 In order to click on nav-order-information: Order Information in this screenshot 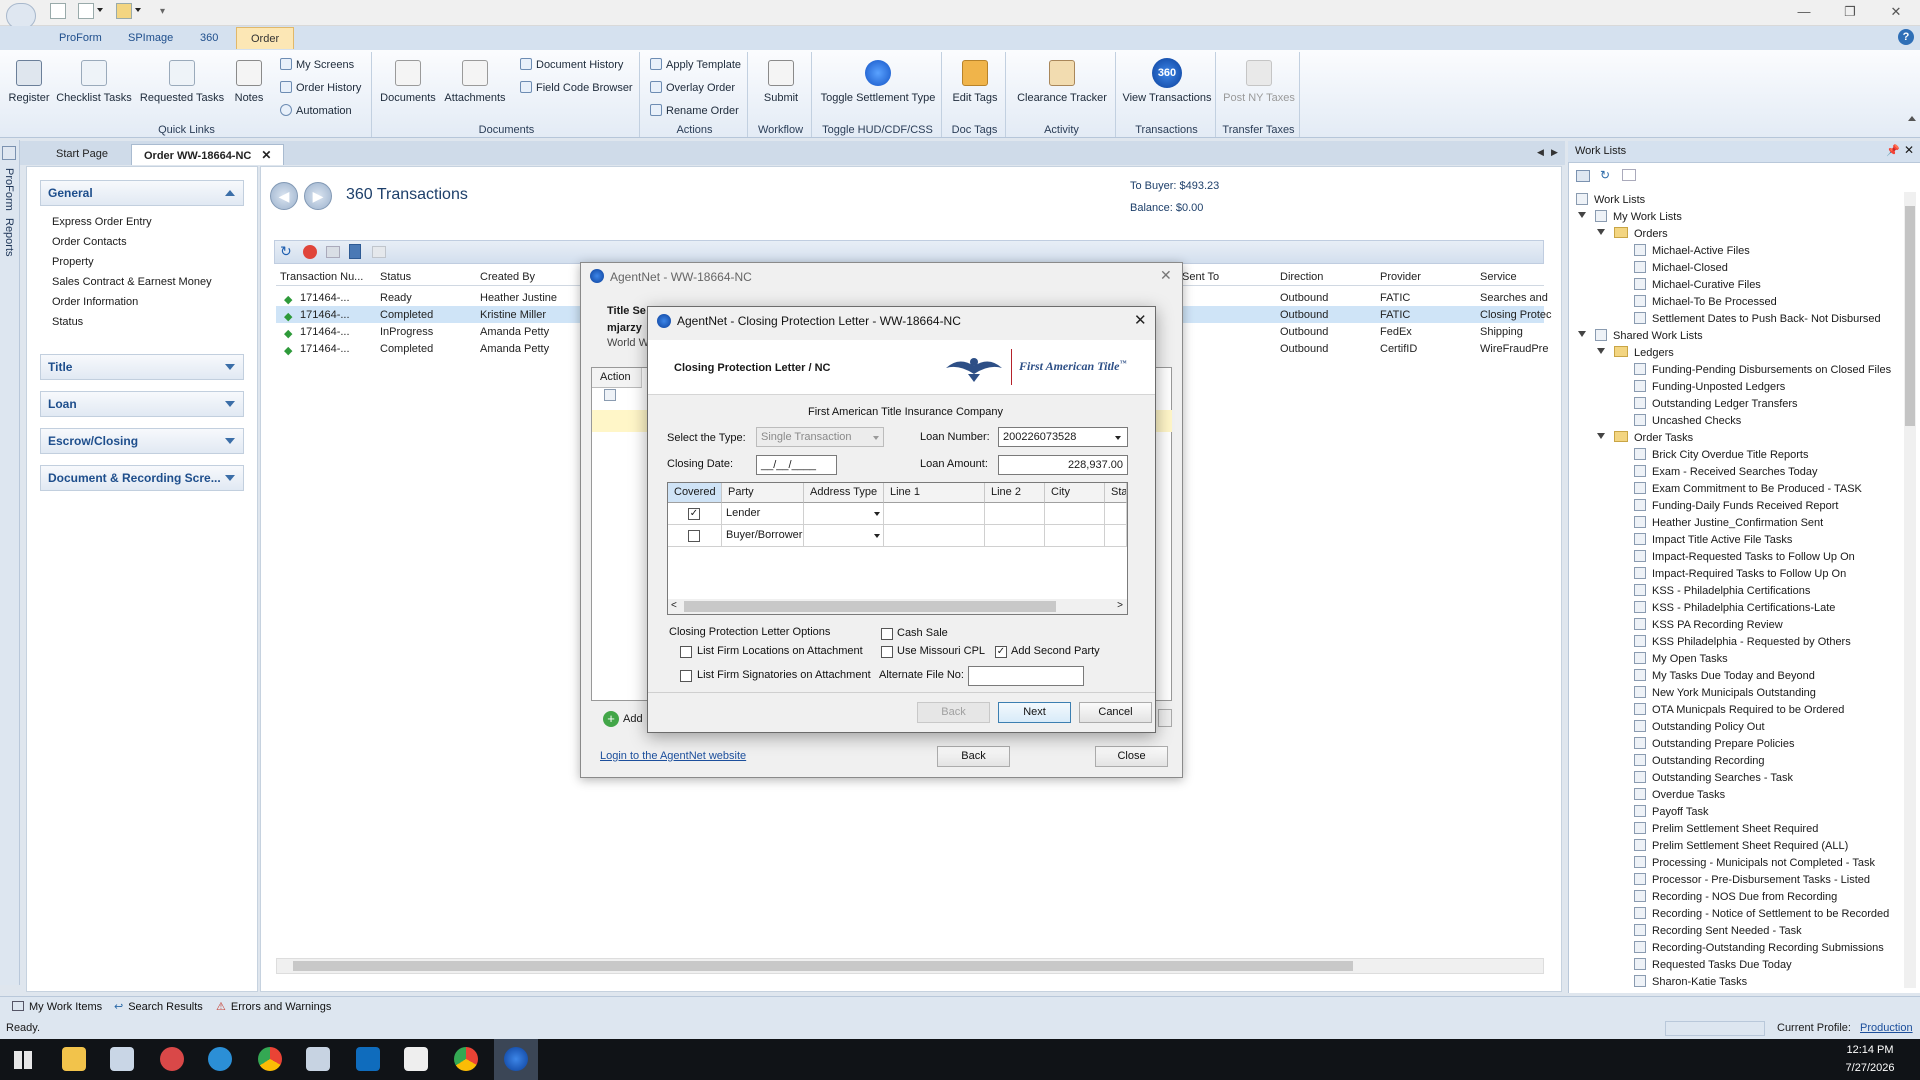, I will do `click(95, 302)`.